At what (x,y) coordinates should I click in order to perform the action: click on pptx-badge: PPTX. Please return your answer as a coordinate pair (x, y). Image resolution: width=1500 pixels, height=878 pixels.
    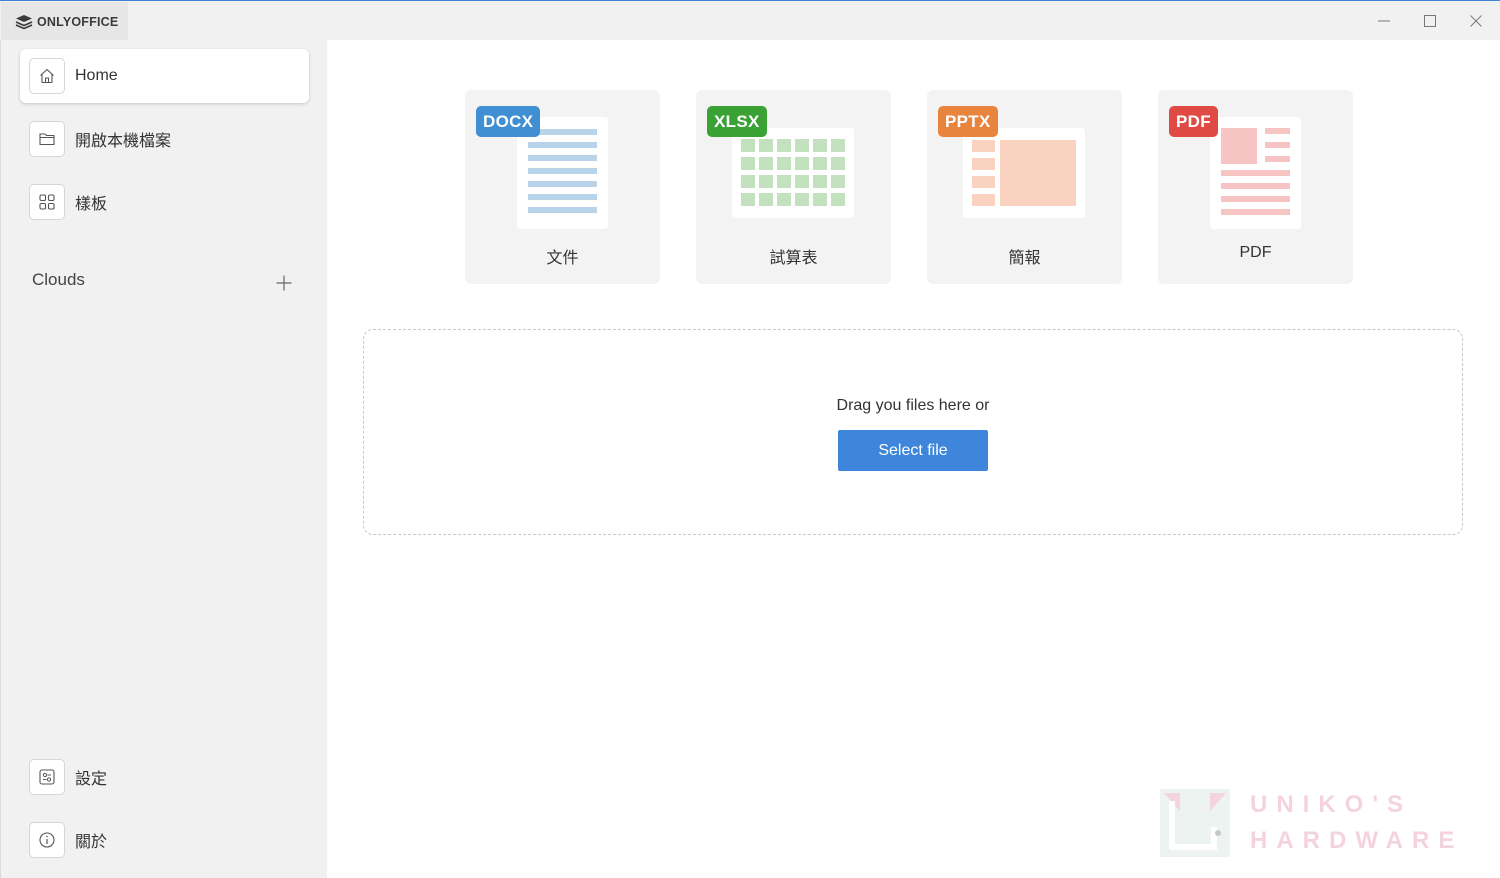
    Looking at the image, I should click on (968, 121).